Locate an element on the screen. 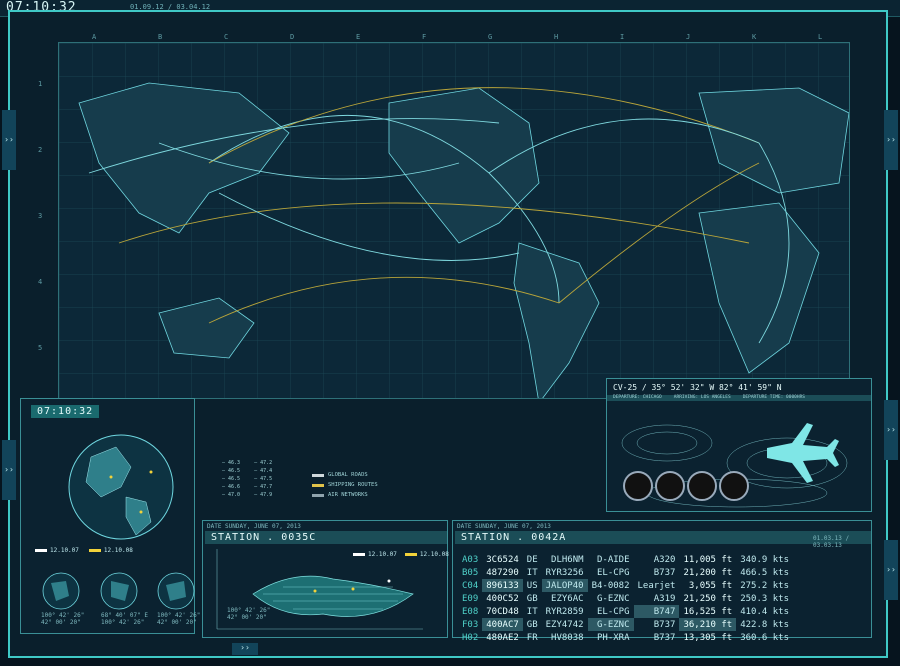 Image resolution: width=900 pixels, height=666 pixels. left-expand-tab-bottom: ›› is located at coordinates (9, 470).